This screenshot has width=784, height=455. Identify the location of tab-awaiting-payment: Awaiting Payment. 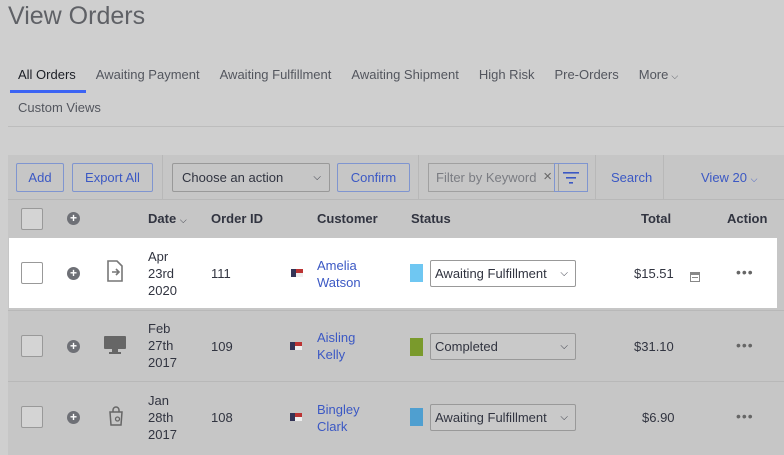
(148, 76).